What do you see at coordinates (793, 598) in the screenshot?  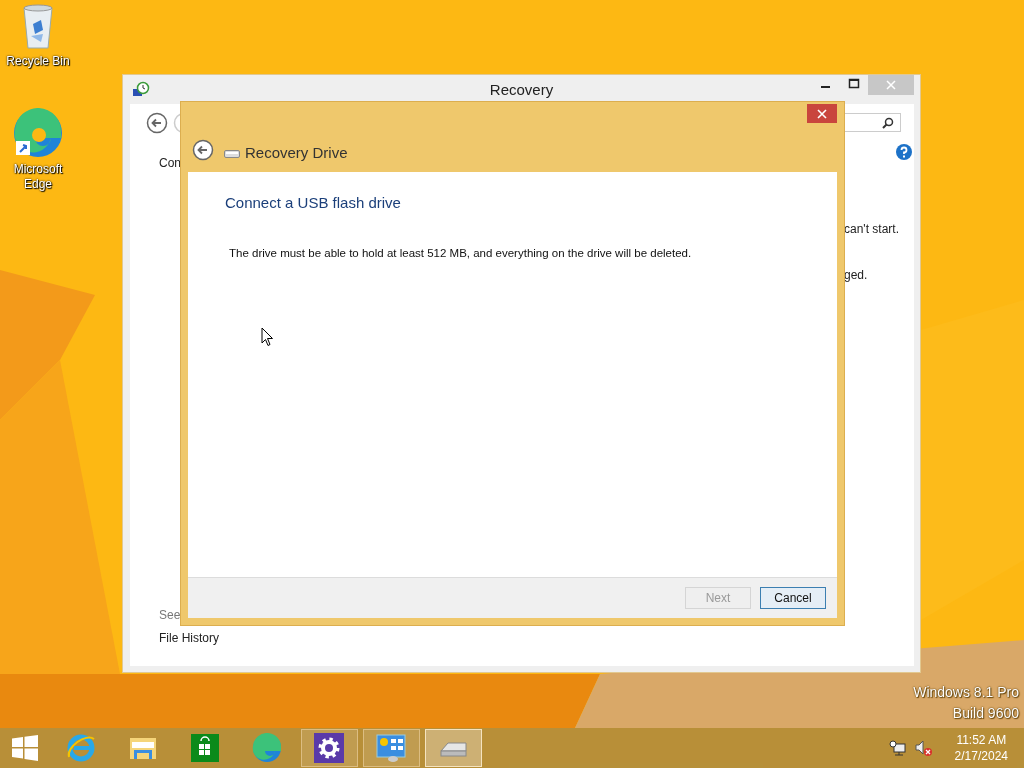 I see `dialog-button: Cancel` at bounding box center [793, 598].